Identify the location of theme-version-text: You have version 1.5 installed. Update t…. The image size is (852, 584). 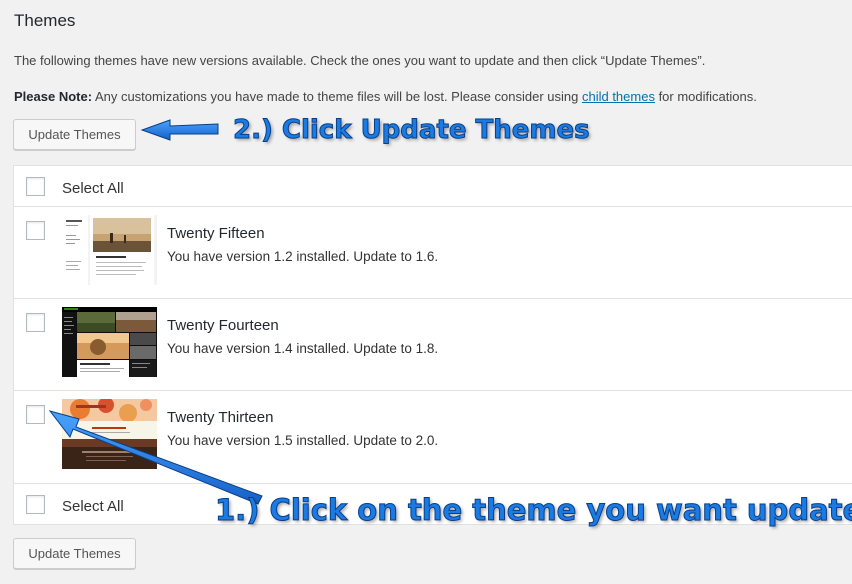
(303, 440).